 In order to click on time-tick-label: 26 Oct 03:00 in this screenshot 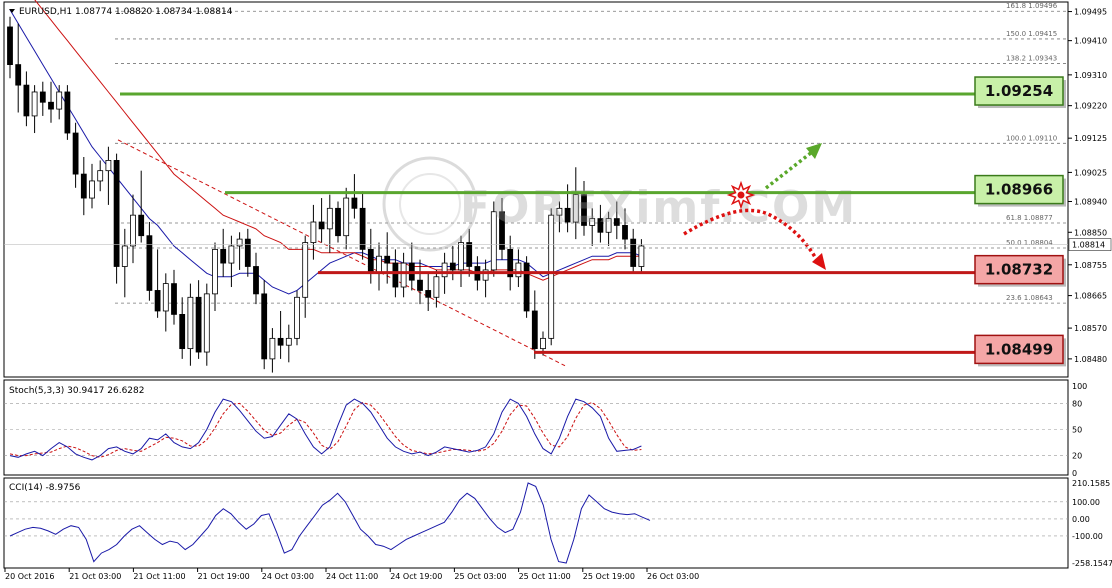, I will do `click(673, 576)`.